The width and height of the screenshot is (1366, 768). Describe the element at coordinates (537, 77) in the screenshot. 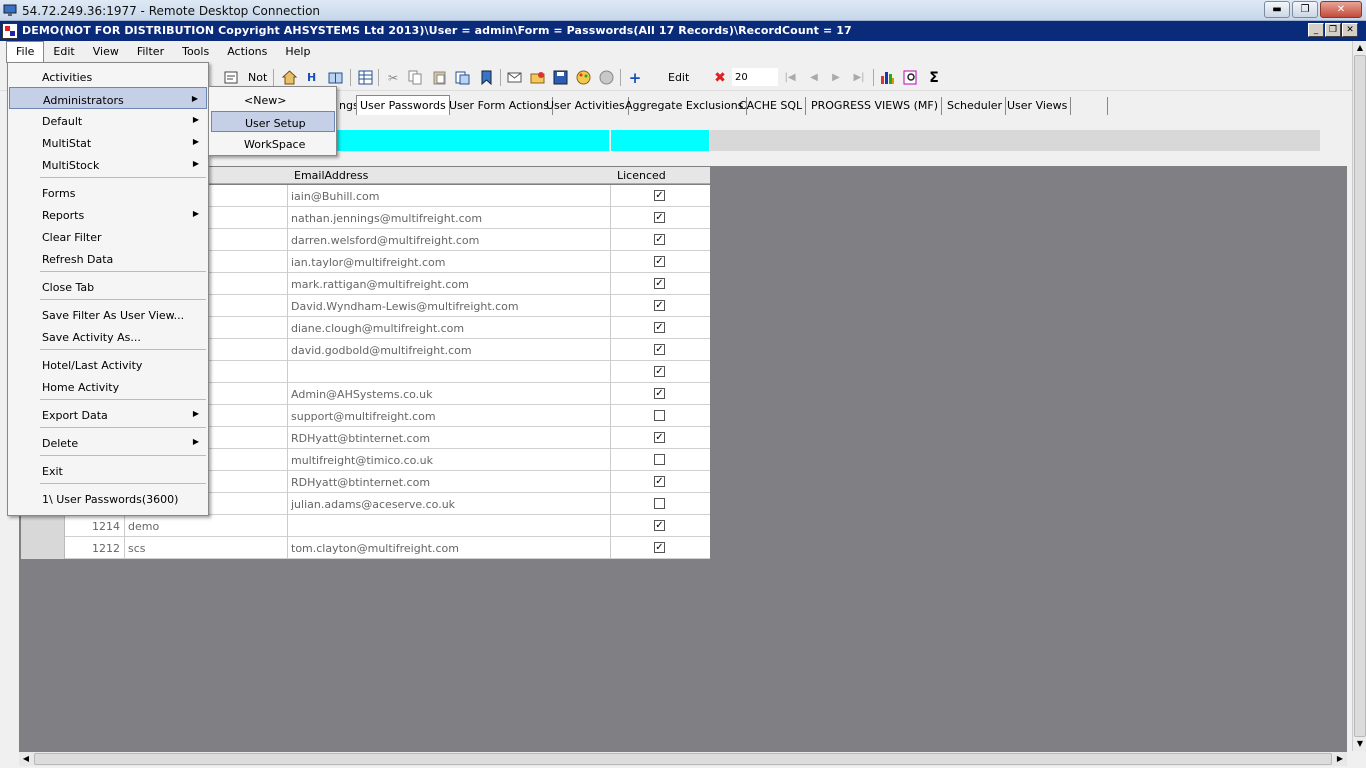

I see `open-folder-icon` at that location.